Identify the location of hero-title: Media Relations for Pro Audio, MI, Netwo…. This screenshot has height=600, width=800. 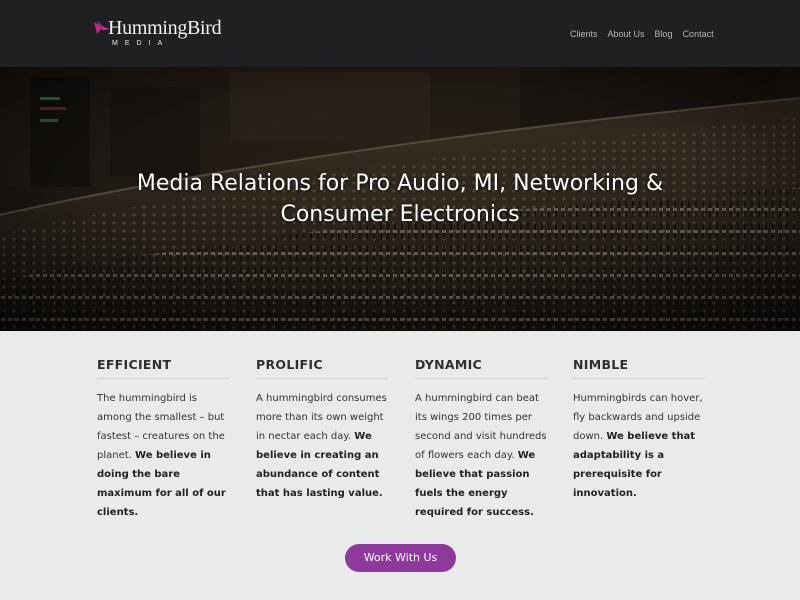
(400, 199).